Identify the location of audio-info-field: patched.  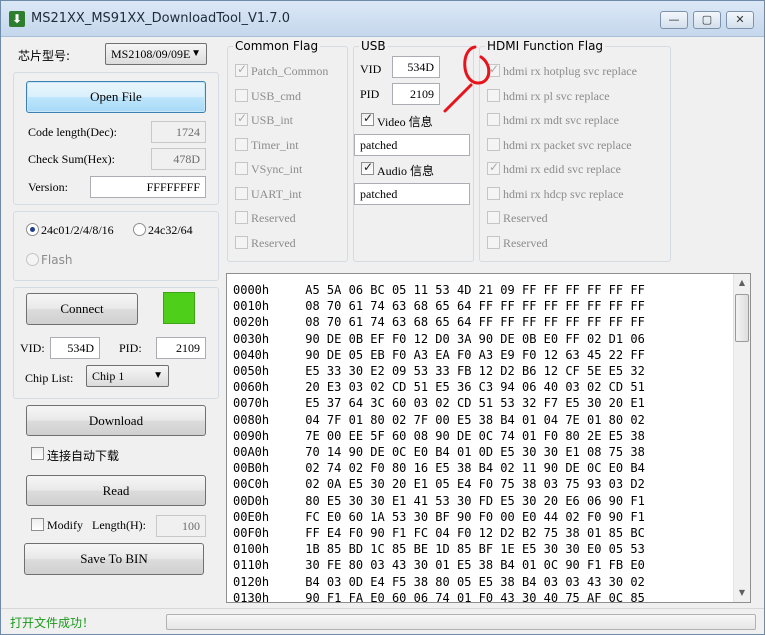
(412, 194).